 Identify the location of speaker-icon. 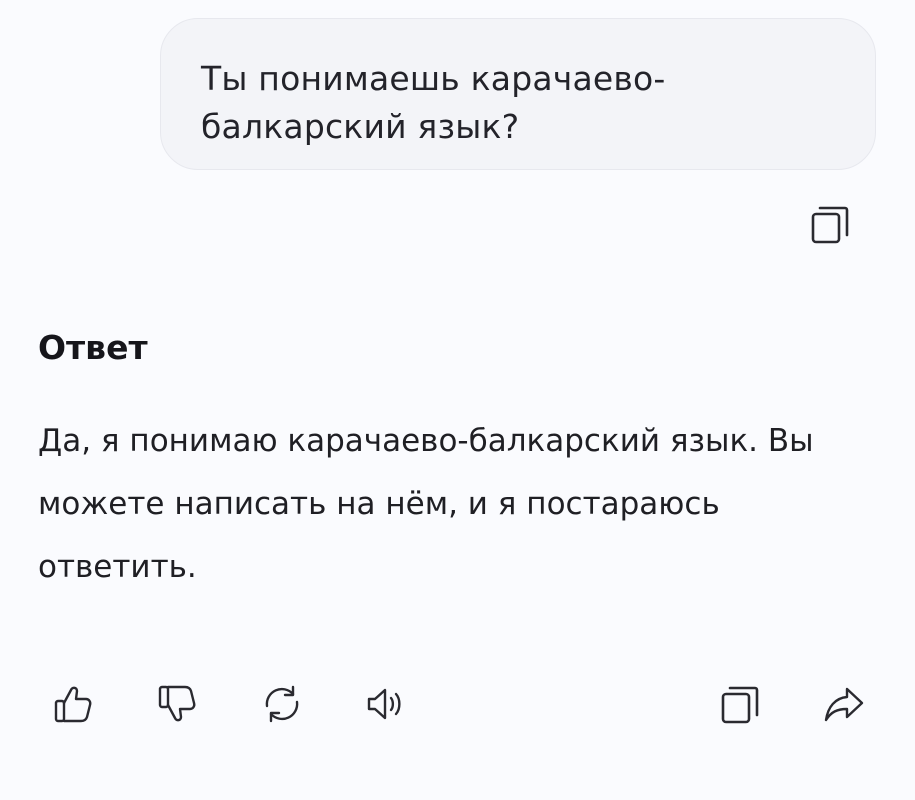
(386, 704).